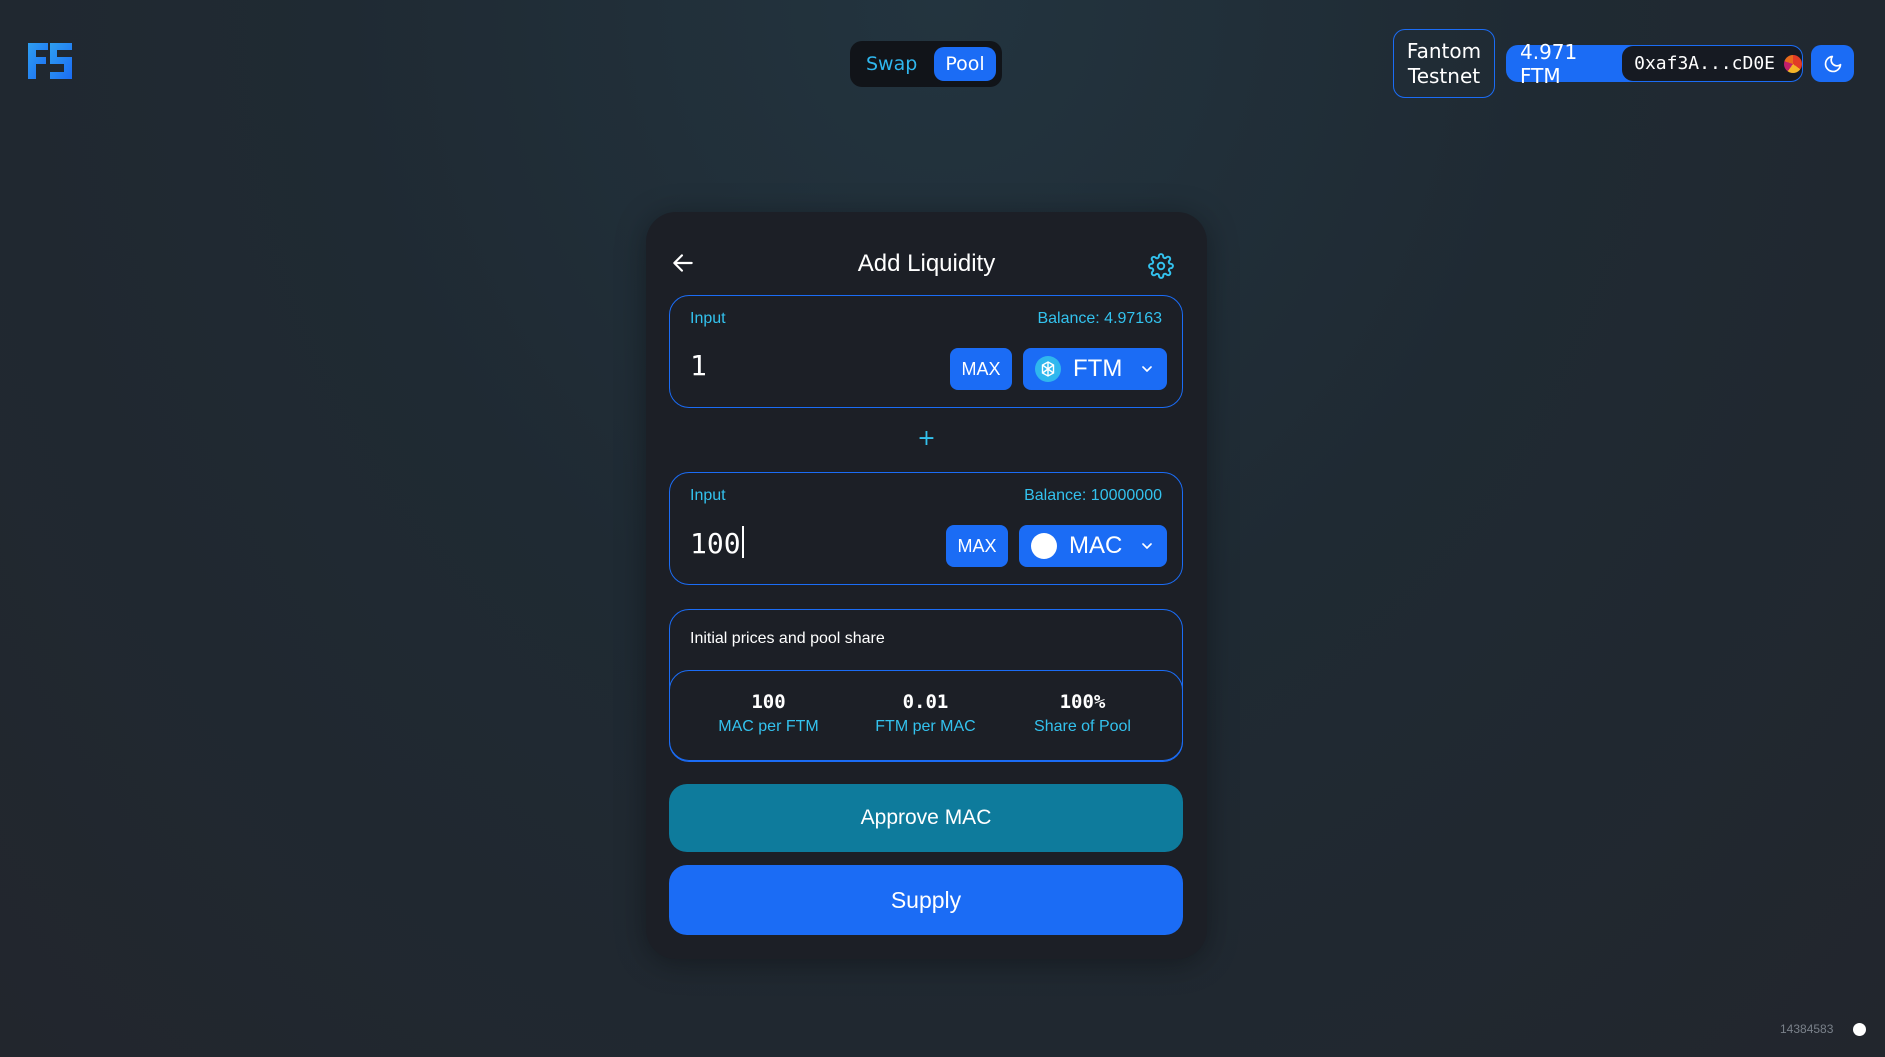 Image resolution: width=1885 pixels, height=1057 pixels. What do you see at coordinates (1082, 702) in the screenshot?
I see `stat-value: 100%` at bounding box center [1082, 702].